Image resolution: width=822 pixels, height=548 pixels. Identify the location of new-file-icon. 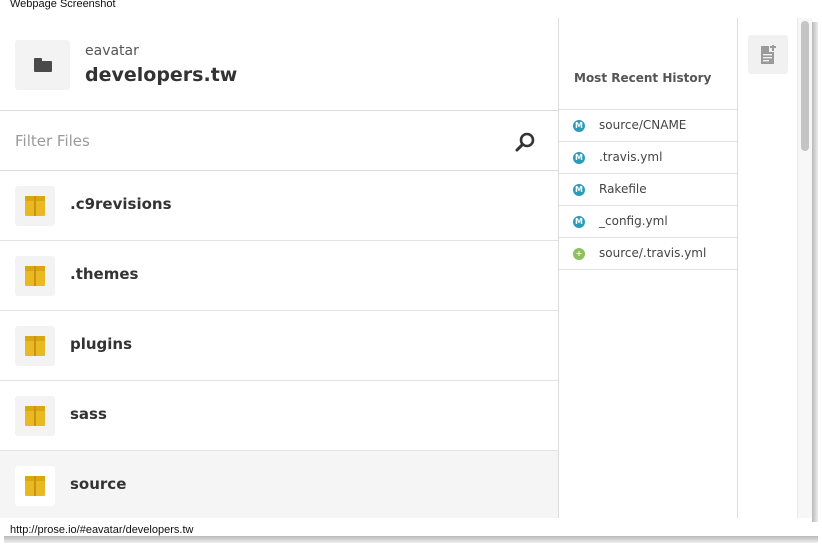
(768, 54).